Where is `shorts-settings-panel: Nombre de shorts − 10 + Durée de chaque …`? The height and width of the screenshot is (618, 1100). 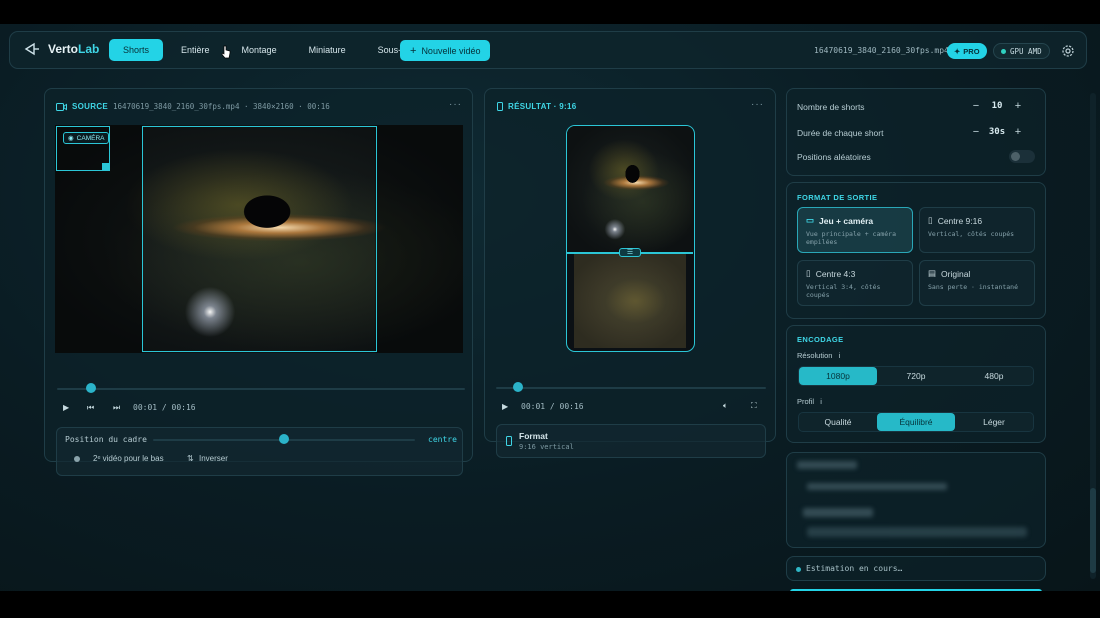 shorts-settings-panel: Nombre de shorts − 10 + Durée de chaque … is located at coordinates (916, 132).